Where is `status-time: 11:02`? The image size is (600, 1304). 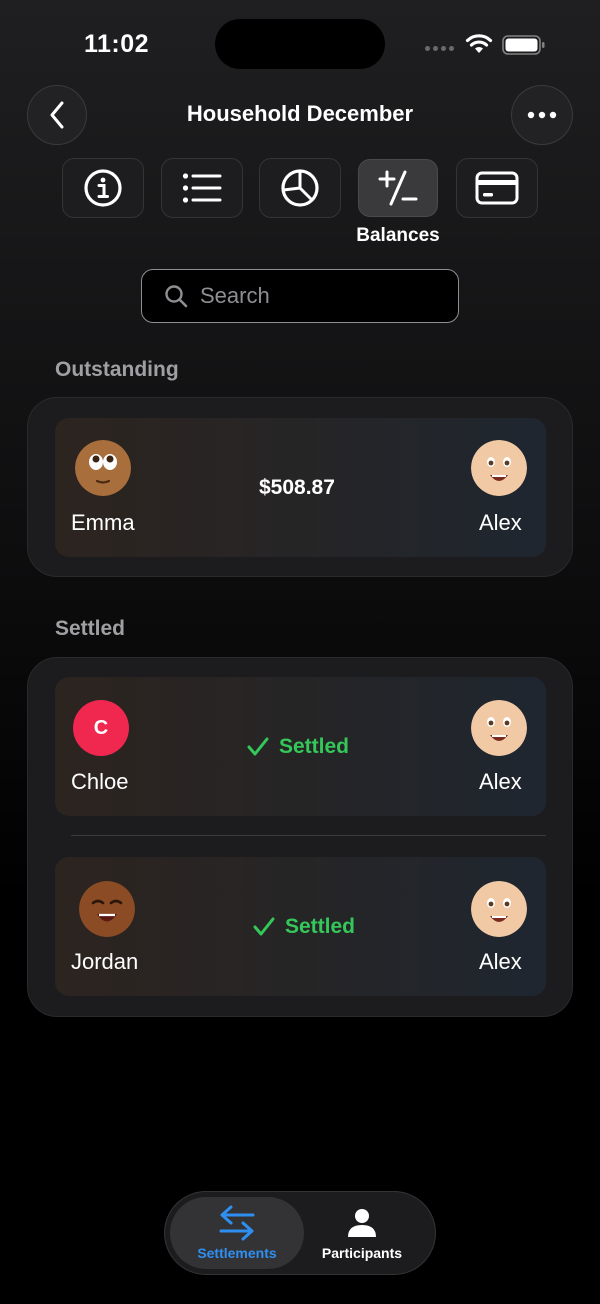 status-time: 11:02 is located at coordinates (117, 44).